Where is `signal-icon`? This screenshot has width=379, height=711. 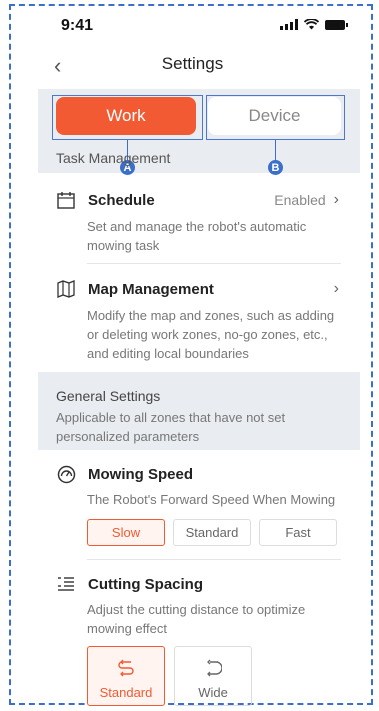 signal-icon is located at coordinates (289, 24).